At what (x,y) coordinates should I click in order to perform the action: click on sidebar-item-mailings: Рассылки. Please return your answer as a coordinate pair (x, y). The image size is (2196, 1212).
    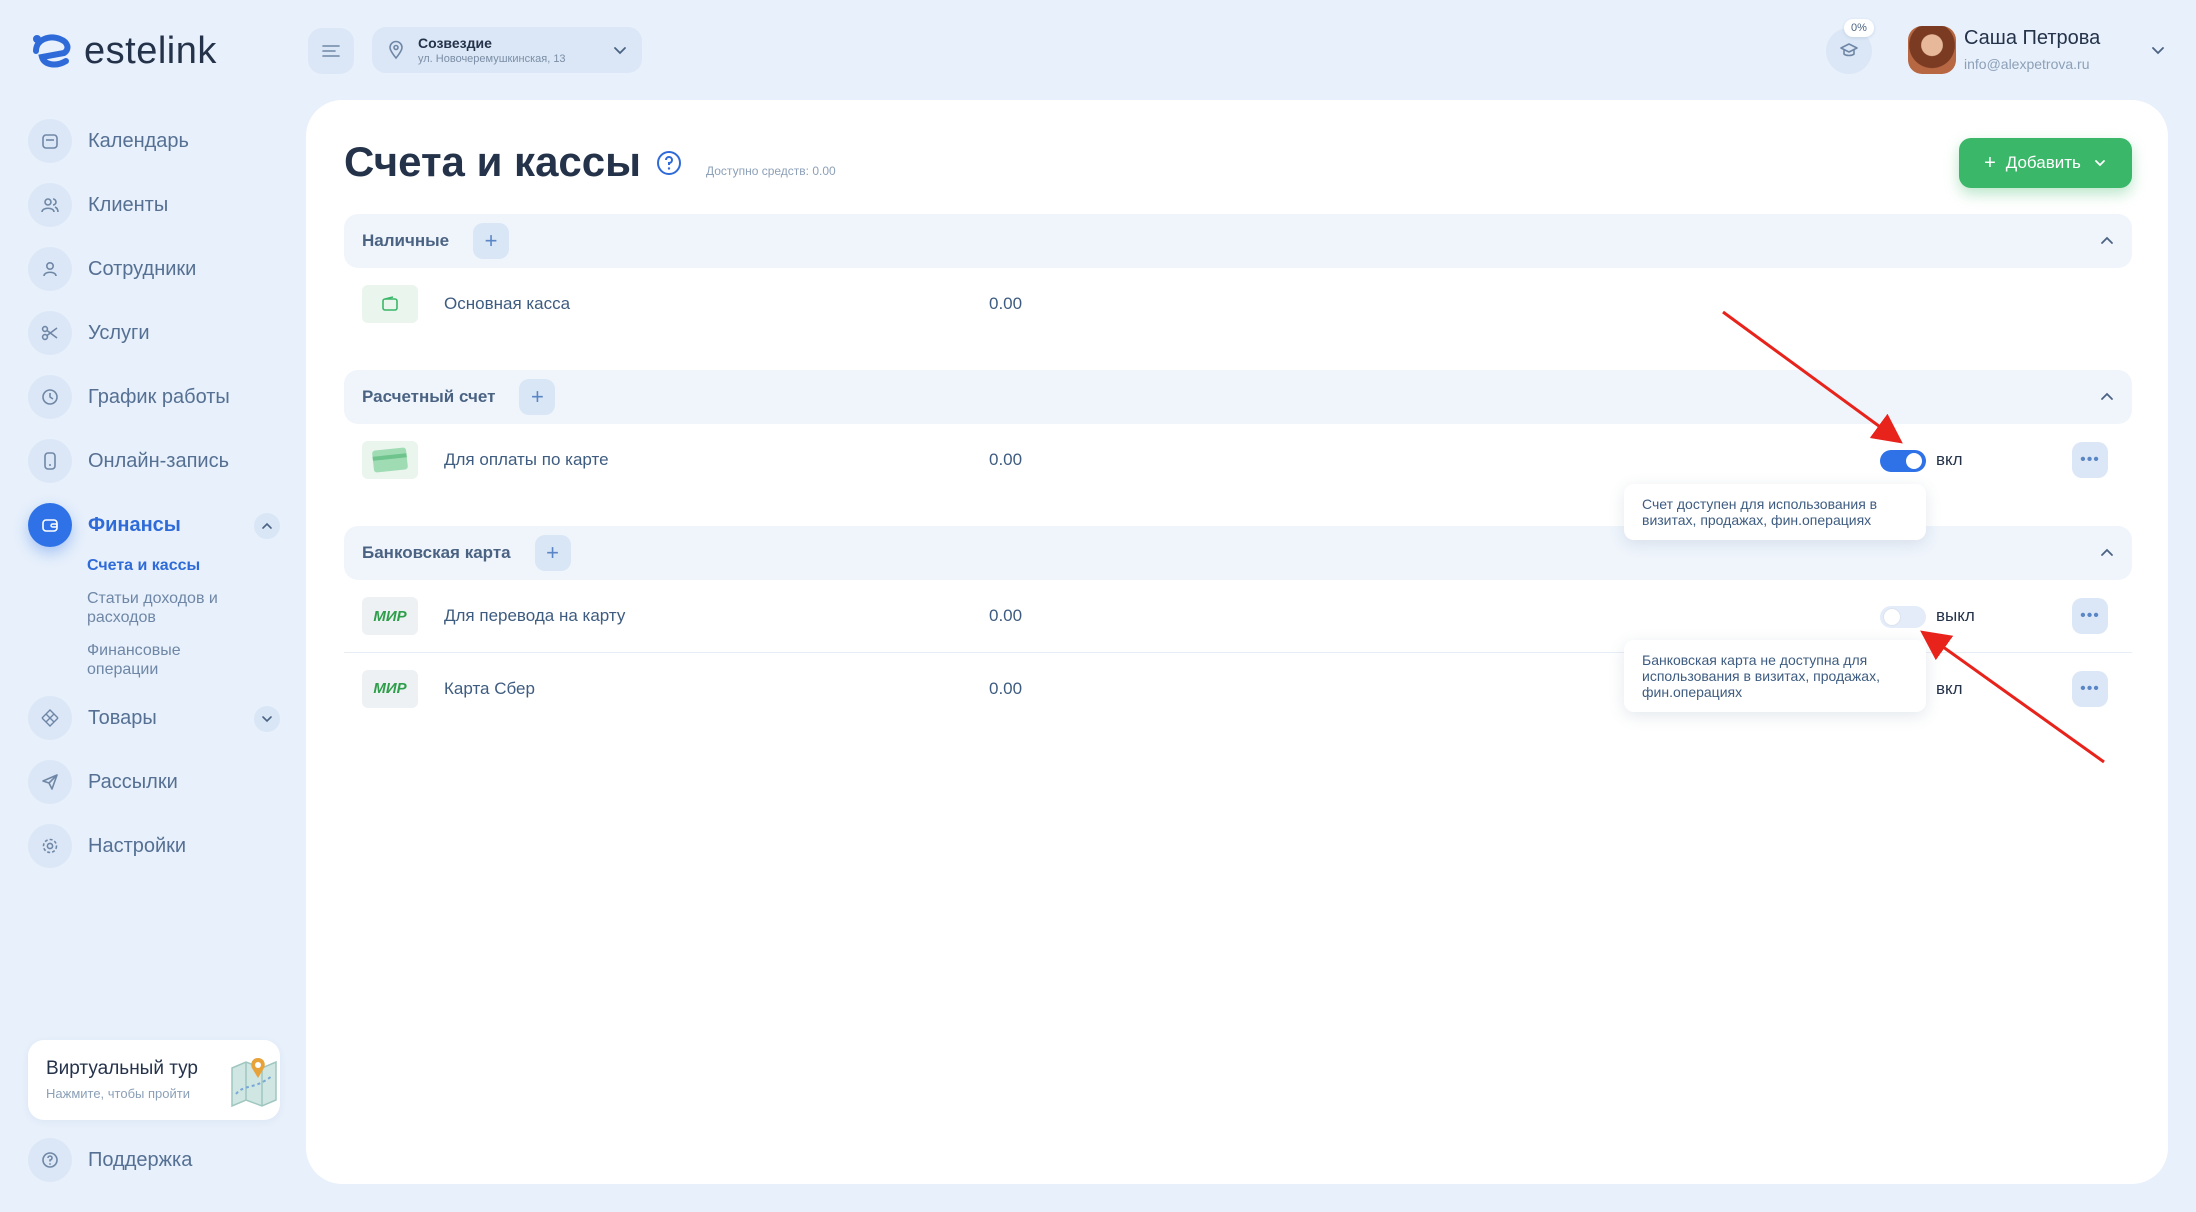
    Looking at the image, I should click on (154, 782).